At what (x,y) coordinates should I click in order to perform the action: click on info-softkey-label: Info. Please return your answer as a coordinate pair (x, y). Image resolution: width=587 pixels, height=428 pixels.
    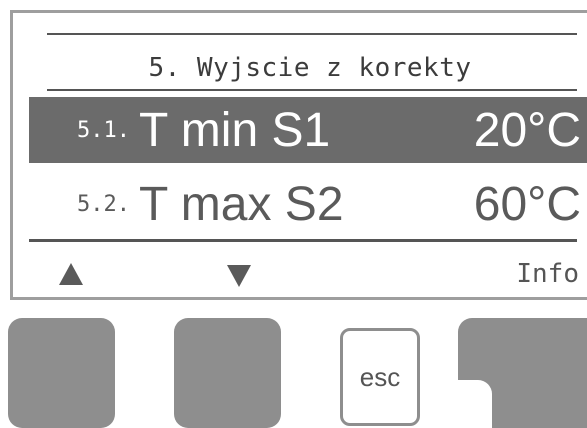
    Looking at the image, I should click on (547, 274).